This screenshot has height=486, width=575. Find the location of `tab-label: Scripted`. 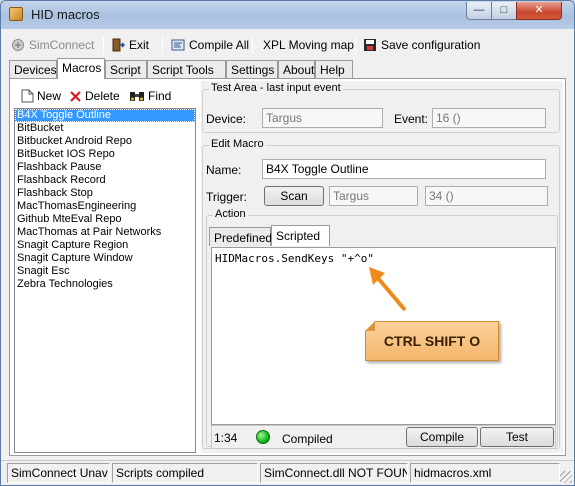

tab-label: Scripted is located at coordinates (298, 236).